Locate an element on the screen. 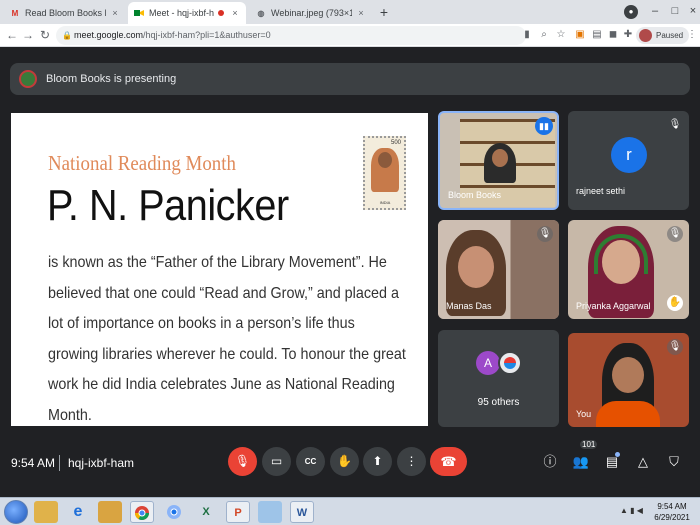 The width and height of the screenshot is (700, 525). more-options-button: ⋮ is located at coordinates (411, 461).